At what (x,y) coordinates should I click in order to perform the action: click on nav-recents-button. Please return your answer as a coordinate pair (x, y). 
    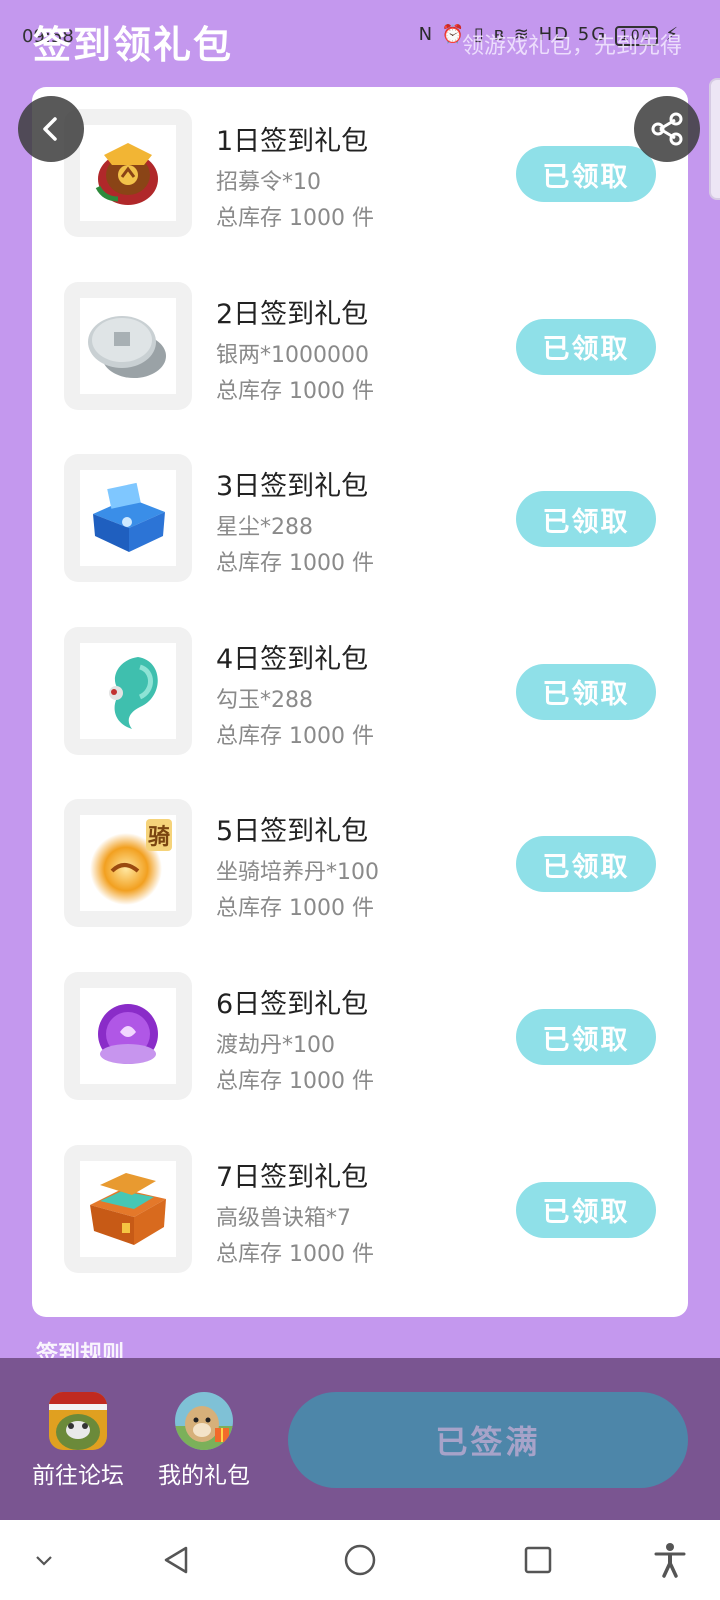
    Looking at the image, I should click on (538, 1560).